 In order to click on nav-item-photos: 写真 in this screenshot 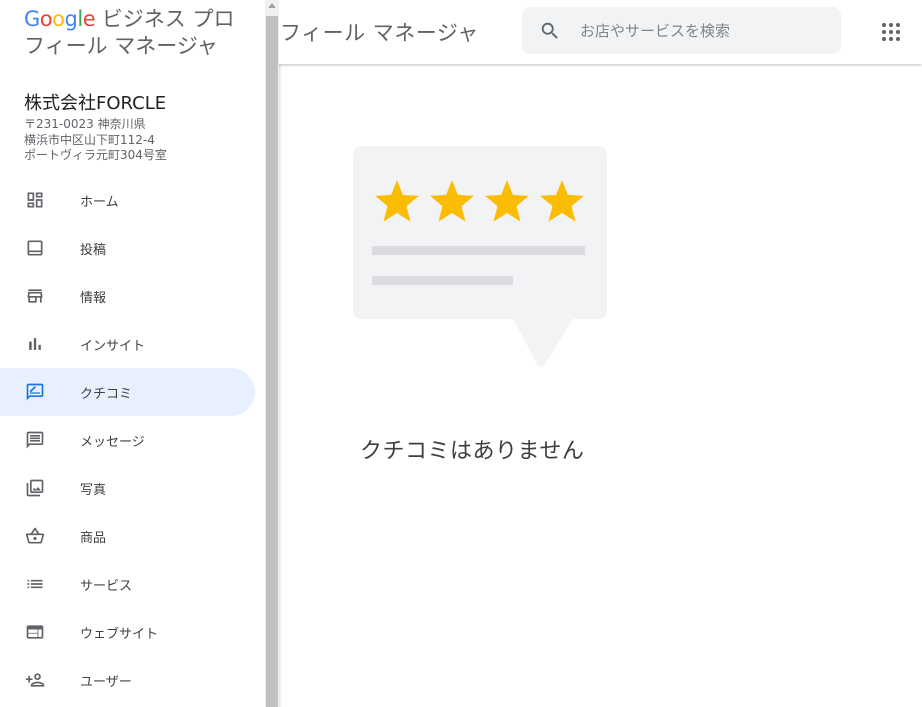, I will do `click(127, 488)`.